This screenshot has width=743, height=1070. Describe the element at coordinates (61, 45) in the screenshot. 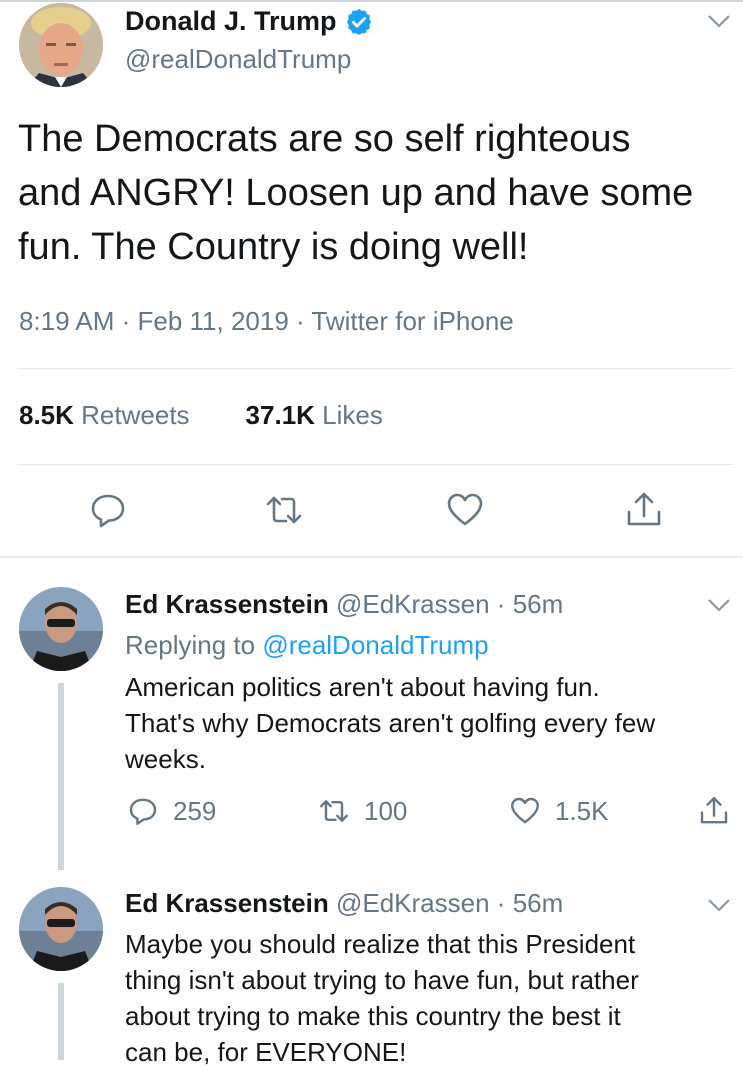

I see `author-avatar` at that location.